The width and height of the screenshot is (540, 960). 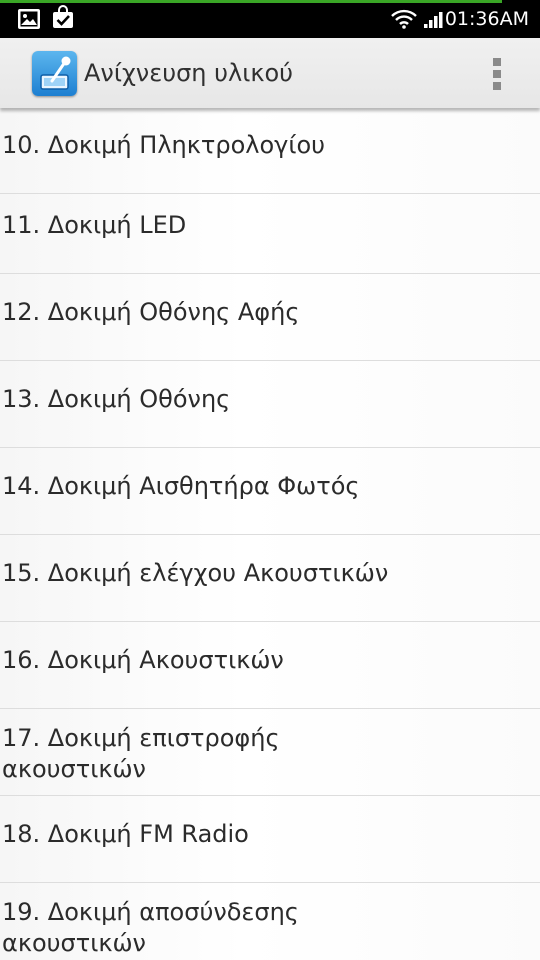 I want to click on list-item-fm-radio-test: 18. Δοκιμή FM Radio, so click(x=270, y=840).